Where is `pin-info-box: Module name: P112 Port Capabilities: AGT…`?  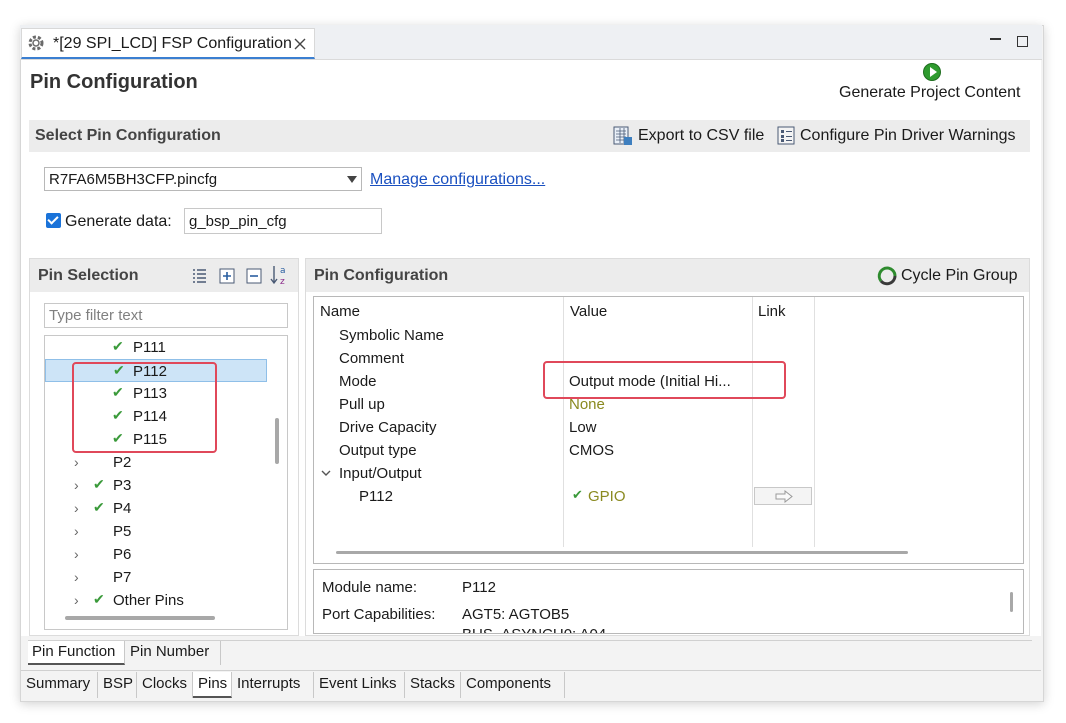
pin-info-box: Module name: P112 Port Capabilities: AGT… is located at coordinates (668, 601).